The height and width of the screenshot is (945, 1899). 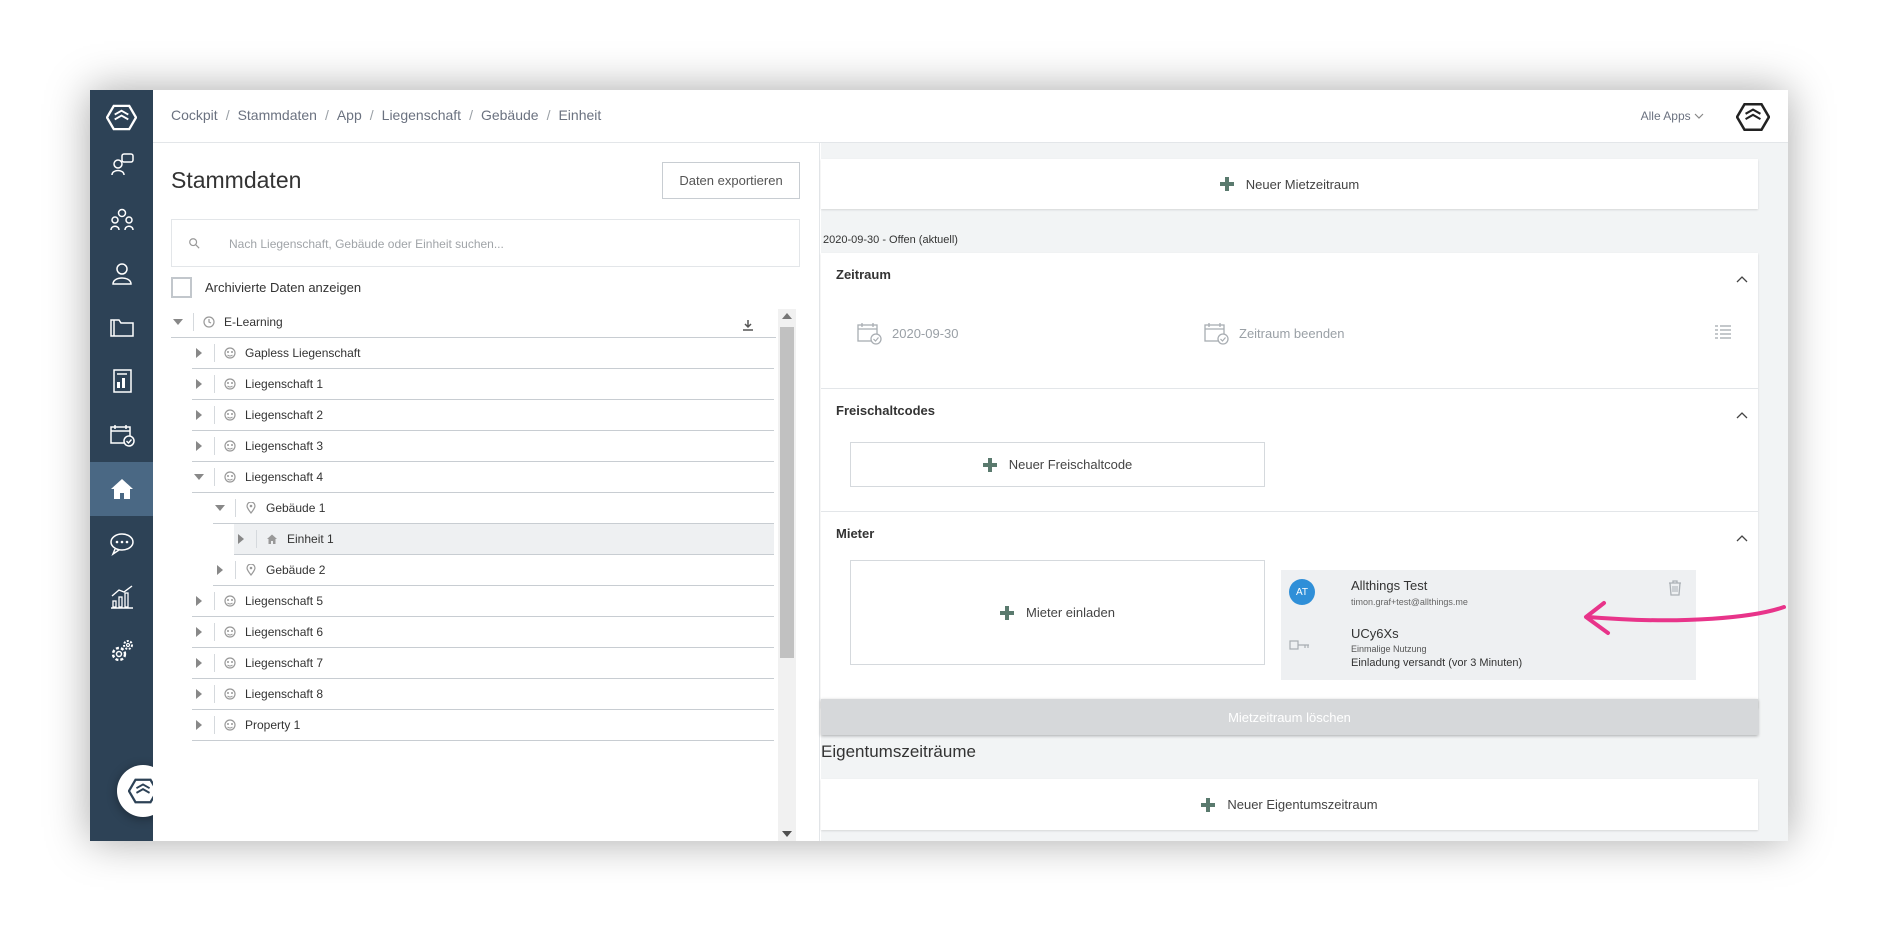 I want to click on breadcrumb-cockpit: Cockpit, so click(x=194, y=115).